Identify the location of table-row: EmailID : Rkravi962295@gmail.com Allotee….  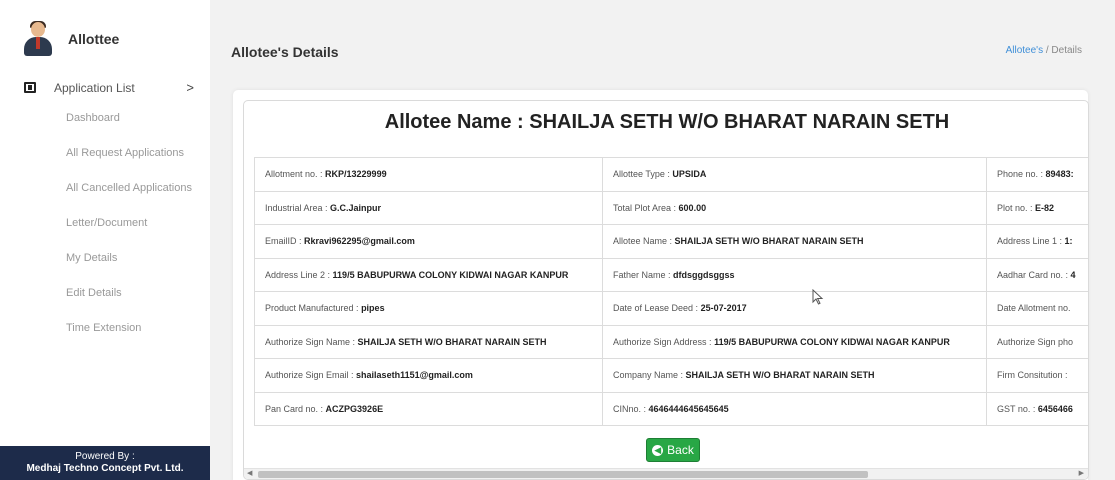
(671, 241).